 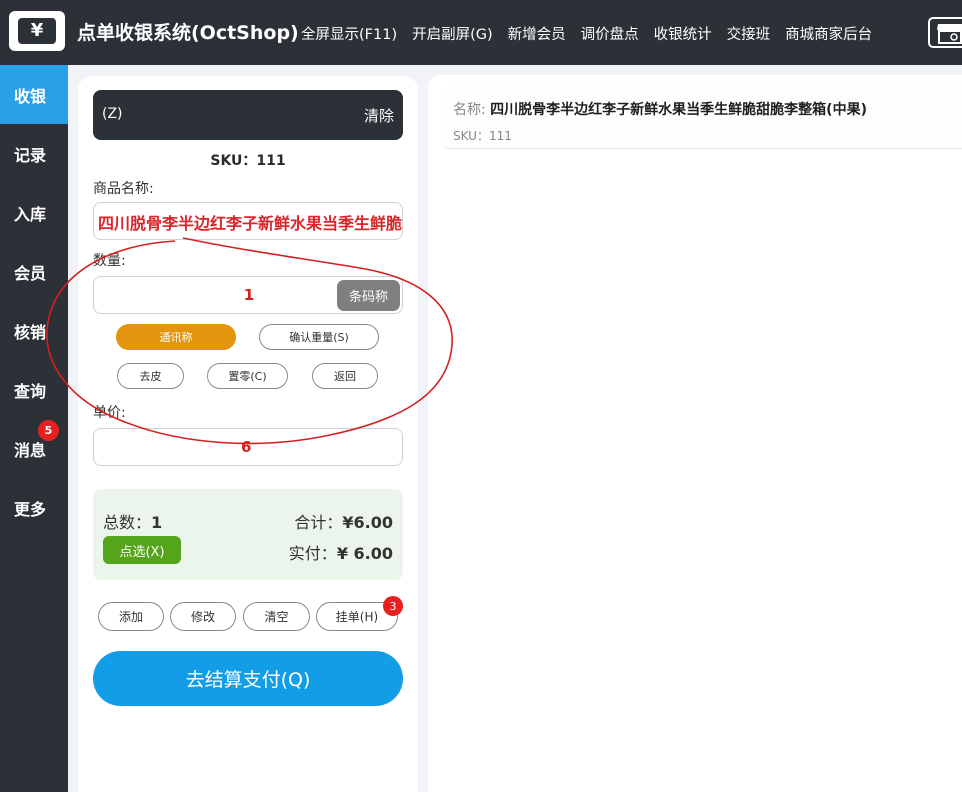 I want to click on nav-merchant-backend: 商城商家后台, so click(x=828, y=33).